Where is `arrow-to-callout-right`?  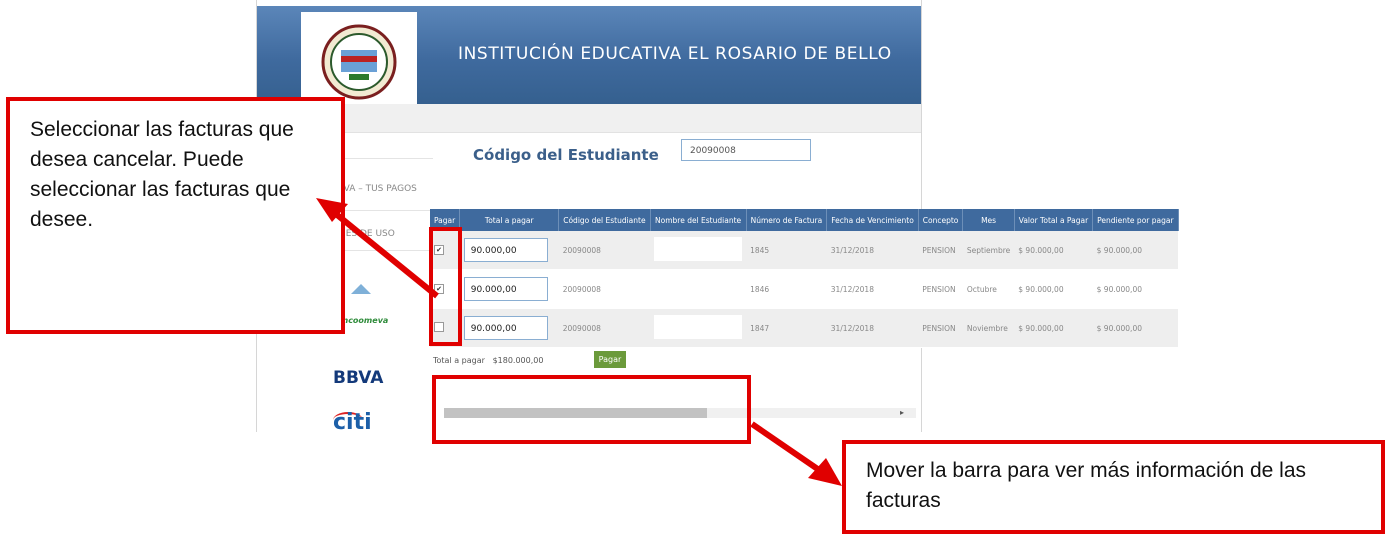
arrow-to-callout-right is located at coordinates (796, 453).